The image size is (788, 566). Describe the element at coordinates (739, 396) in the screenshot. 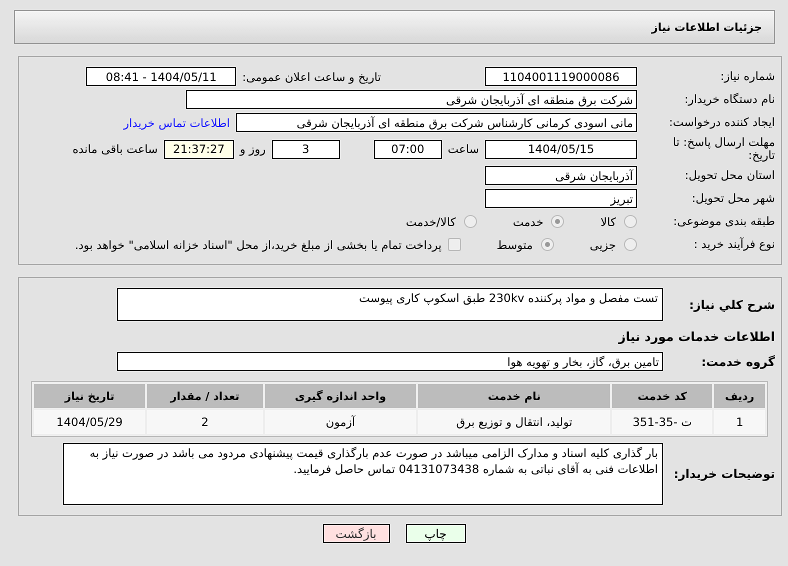

I see `column-header: ردیف` at that location.